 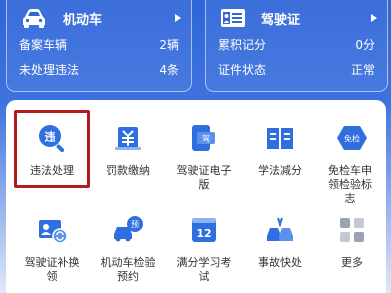 I want to click on full-score-exam-icon: 12, so click(x=204, y=230).